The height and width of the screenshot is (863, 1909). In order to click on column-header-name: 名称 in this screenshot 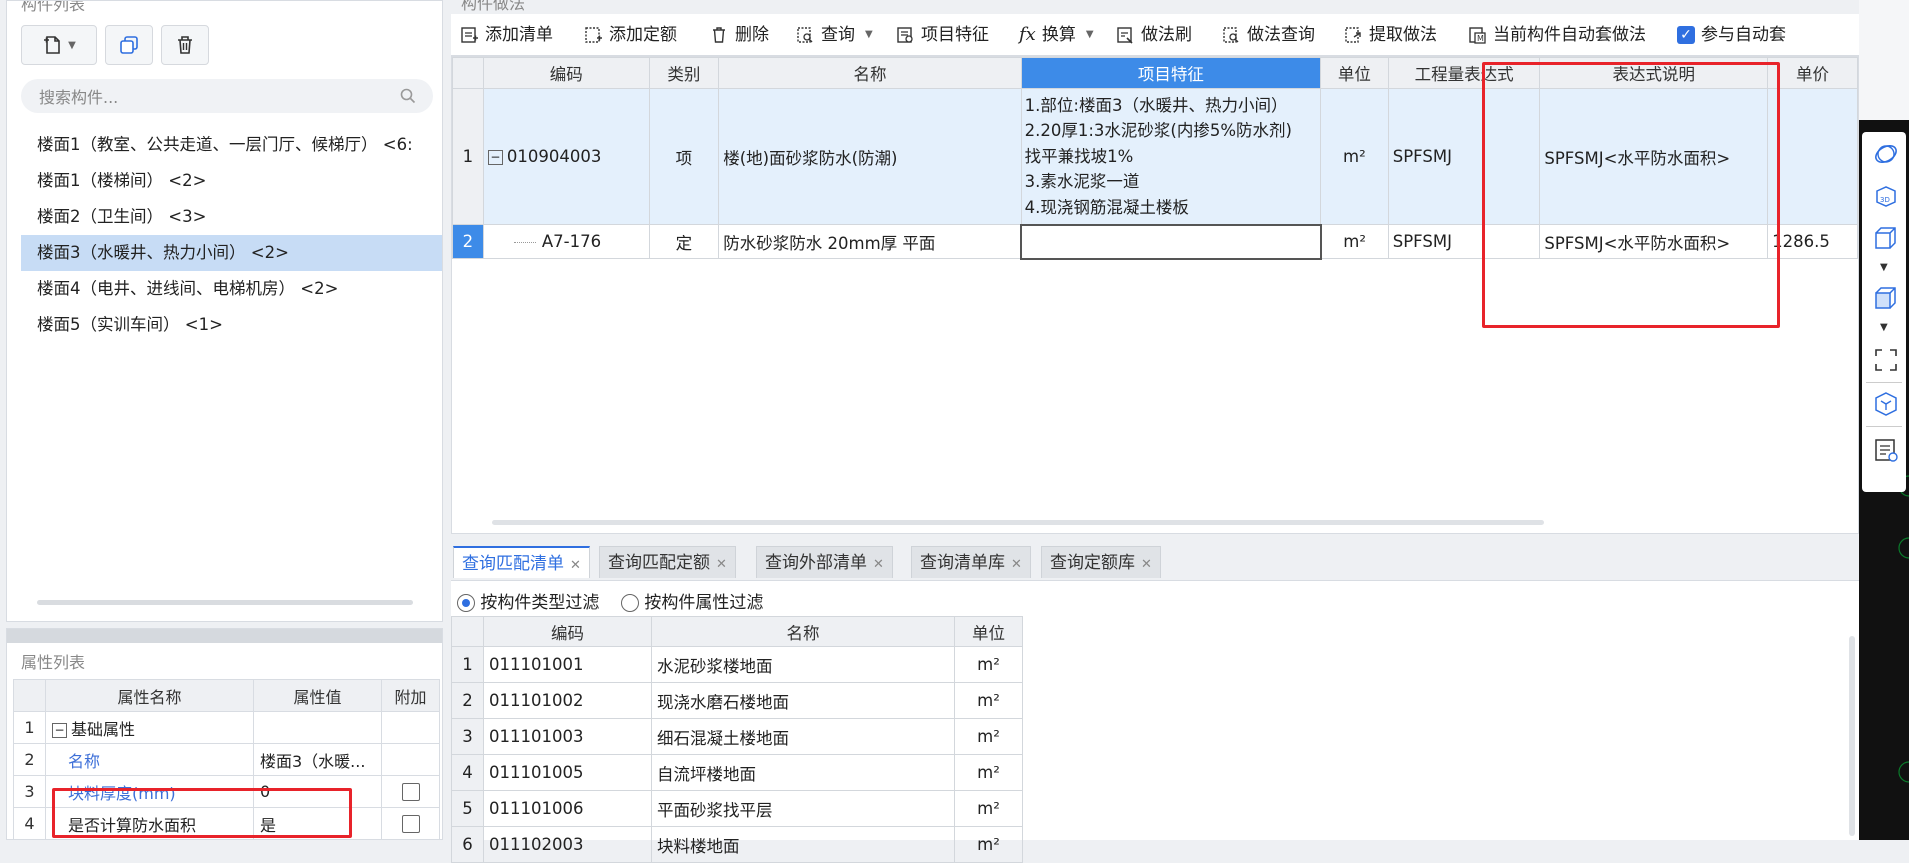, I will do `click(803, 631)`.